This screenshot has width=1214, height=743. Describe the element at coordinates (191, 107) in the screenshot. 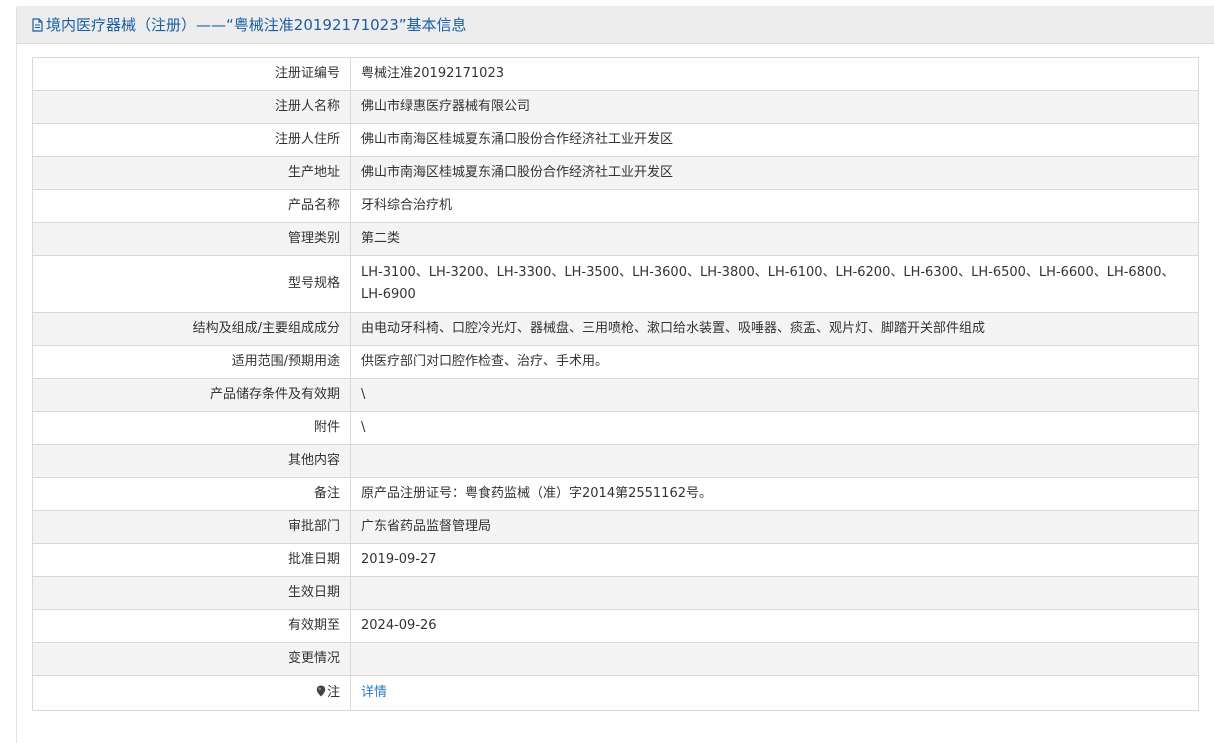

I see `row-label: 注册人名称` at that location.